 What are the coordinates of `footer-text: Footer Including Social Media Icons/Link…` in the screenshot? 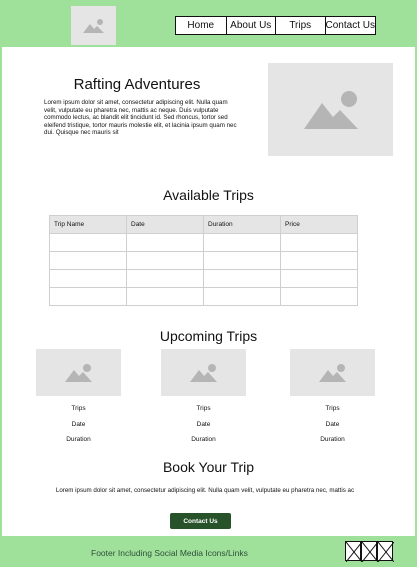 It's located at (169, 553).